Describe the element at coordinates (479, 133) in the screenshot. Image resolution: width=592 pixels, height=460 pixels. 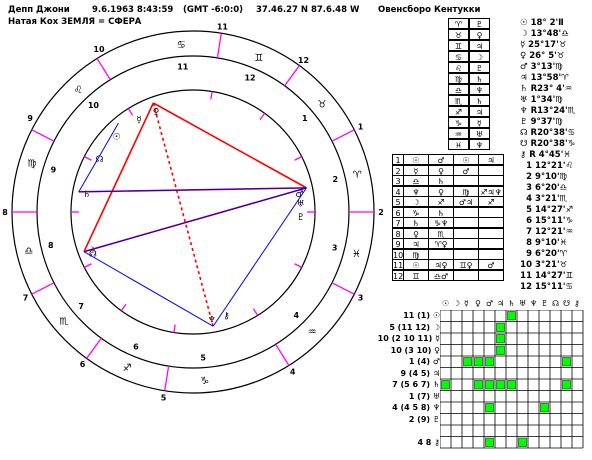
I see `ruler-cell: ♅` at that location.